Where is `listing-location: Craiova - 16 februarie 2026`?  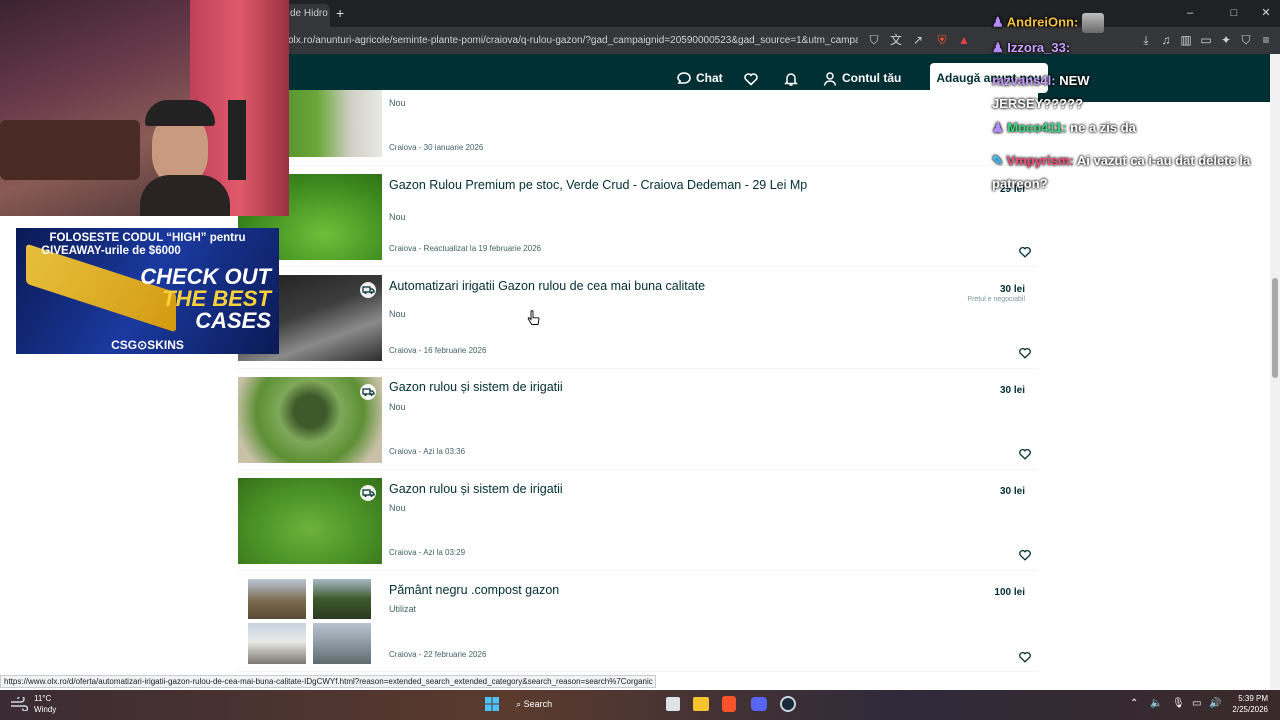
listing-location: Craiova - 16 februarie 2026 is located at coordinates (438, 350).